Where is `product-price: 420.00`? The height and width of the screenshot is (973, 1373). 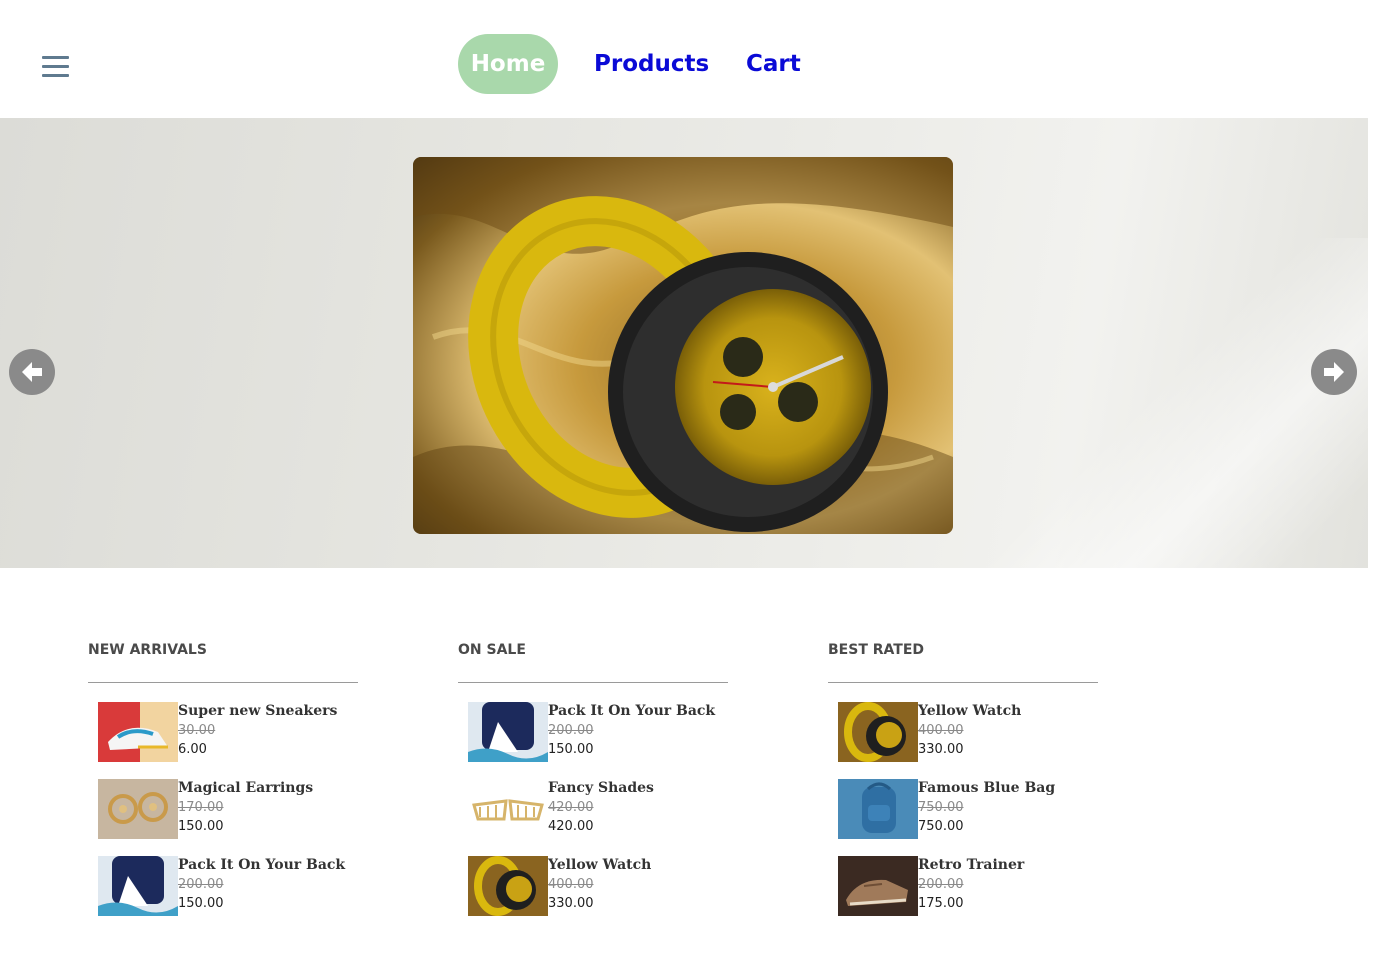 product-price: 420.00 is located at coordinates (571, 826).